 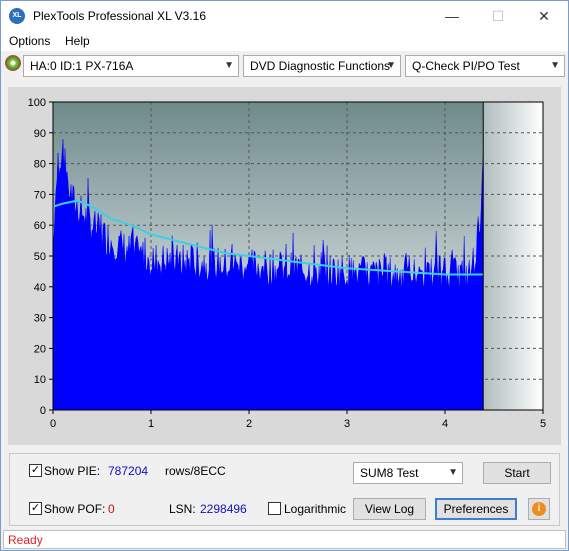 I want to click on rows-label: rows/8ECC, so click(x=195, y=471).